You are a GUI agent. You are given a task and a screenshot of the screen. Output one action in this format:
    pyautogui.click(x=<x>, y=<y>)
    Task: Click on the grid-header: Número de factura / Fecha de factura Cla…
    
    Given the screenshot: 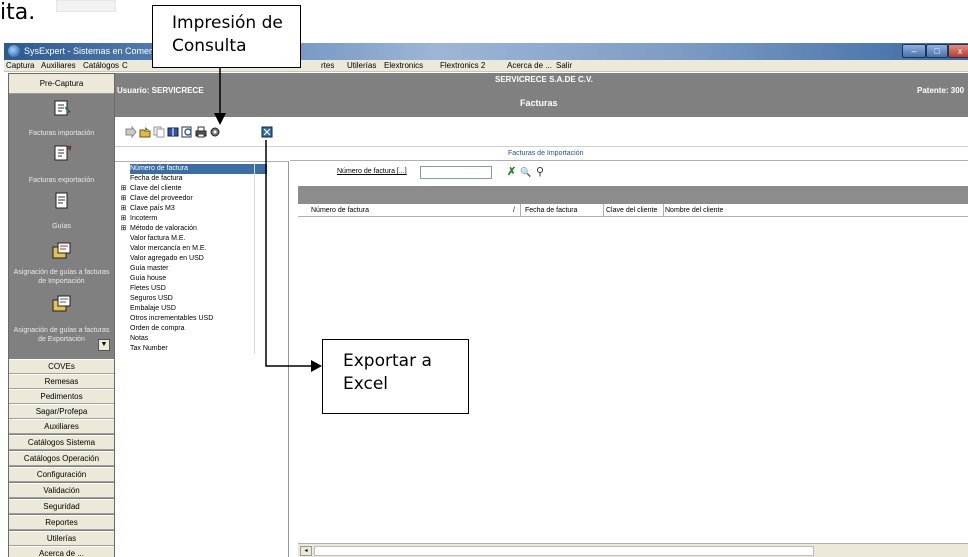 What is the action you would take?
    pyautogui.click(x=633, y=210)
    